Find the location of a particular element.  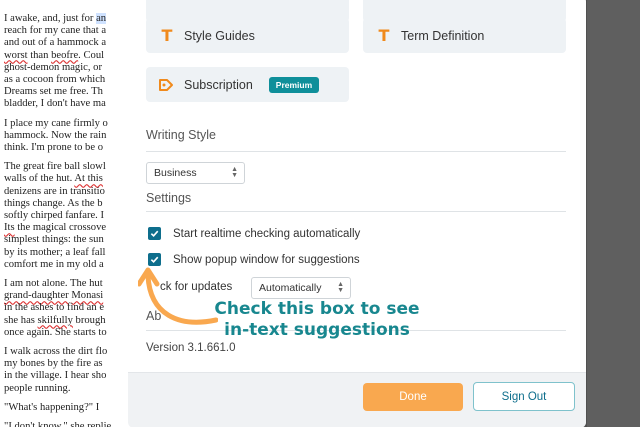

document-text-run: by its mother; a leaf fall is located at coordinates (55, 252).